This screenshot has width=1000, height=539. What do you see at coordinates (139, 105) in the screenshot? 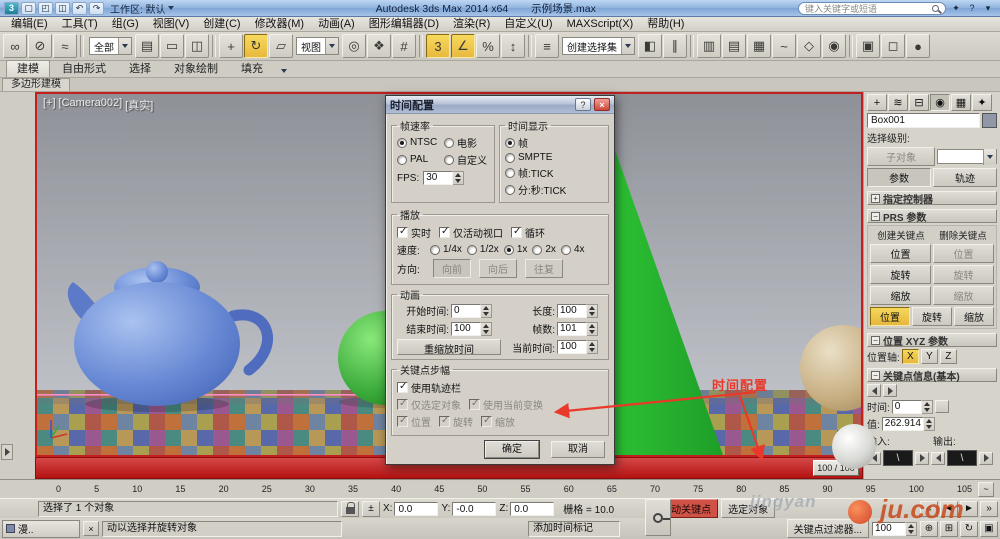
I see `viewport-shading-menu: [真实]` at bounding box center [139, 105].